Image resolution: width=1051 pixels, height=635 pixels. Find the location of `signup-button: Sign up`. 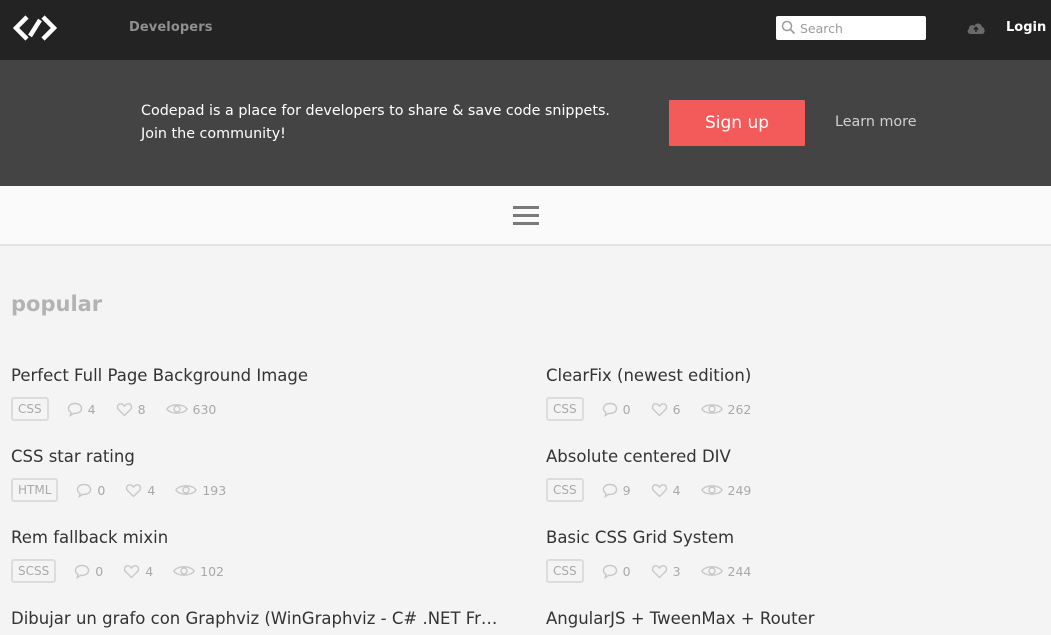

signup-button: Sign up is located at coordinates (737, 123).